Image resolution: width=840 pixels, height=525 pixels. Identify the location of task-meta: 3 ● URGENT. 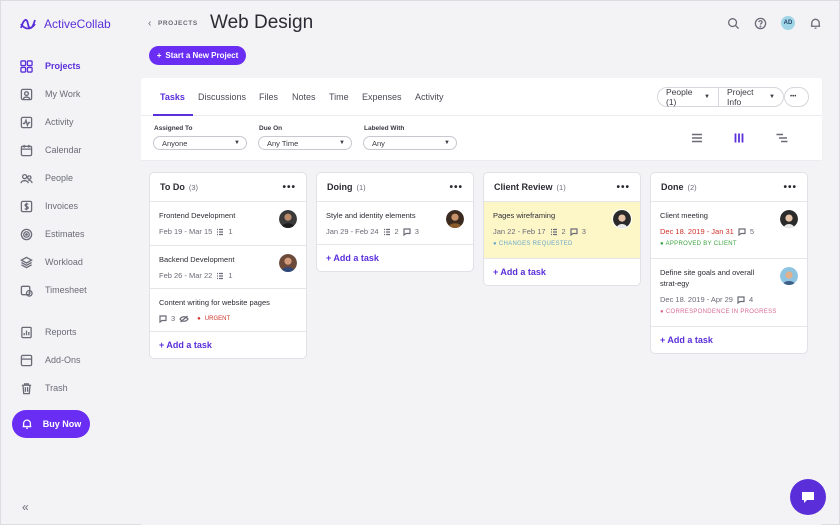
(228, 318).